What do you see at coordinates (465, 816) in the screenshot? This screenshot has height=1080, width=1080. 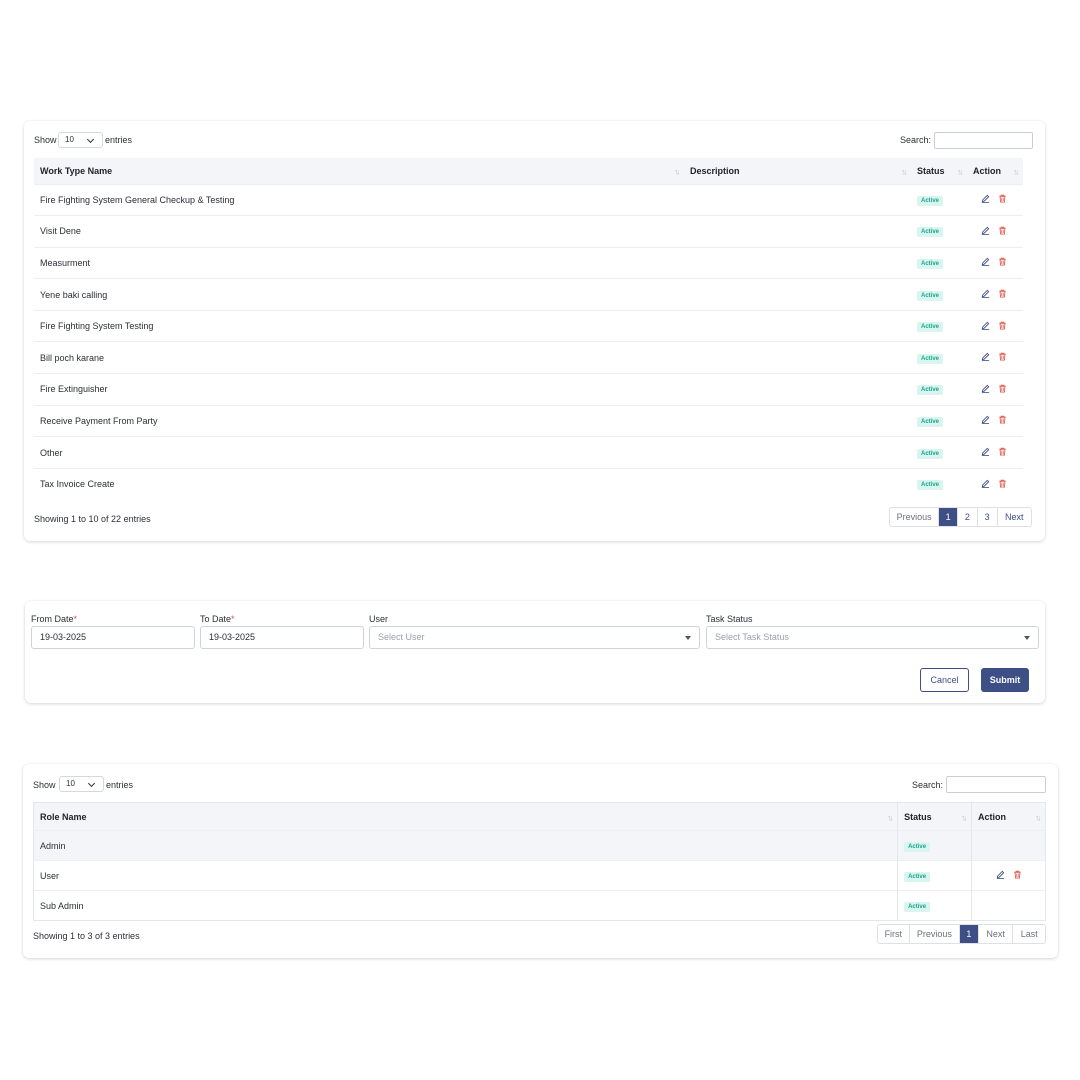 I see `col-role-name: Role Name ↑↓` at bounding box center [465, 816].